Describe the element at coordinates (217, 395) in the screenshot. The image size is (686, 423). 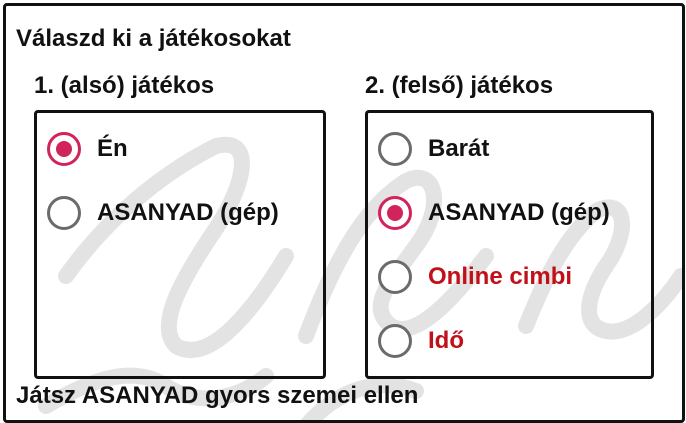
I see `footer-text: Játsz ASANYAD gyors szemei ellen` at that location.